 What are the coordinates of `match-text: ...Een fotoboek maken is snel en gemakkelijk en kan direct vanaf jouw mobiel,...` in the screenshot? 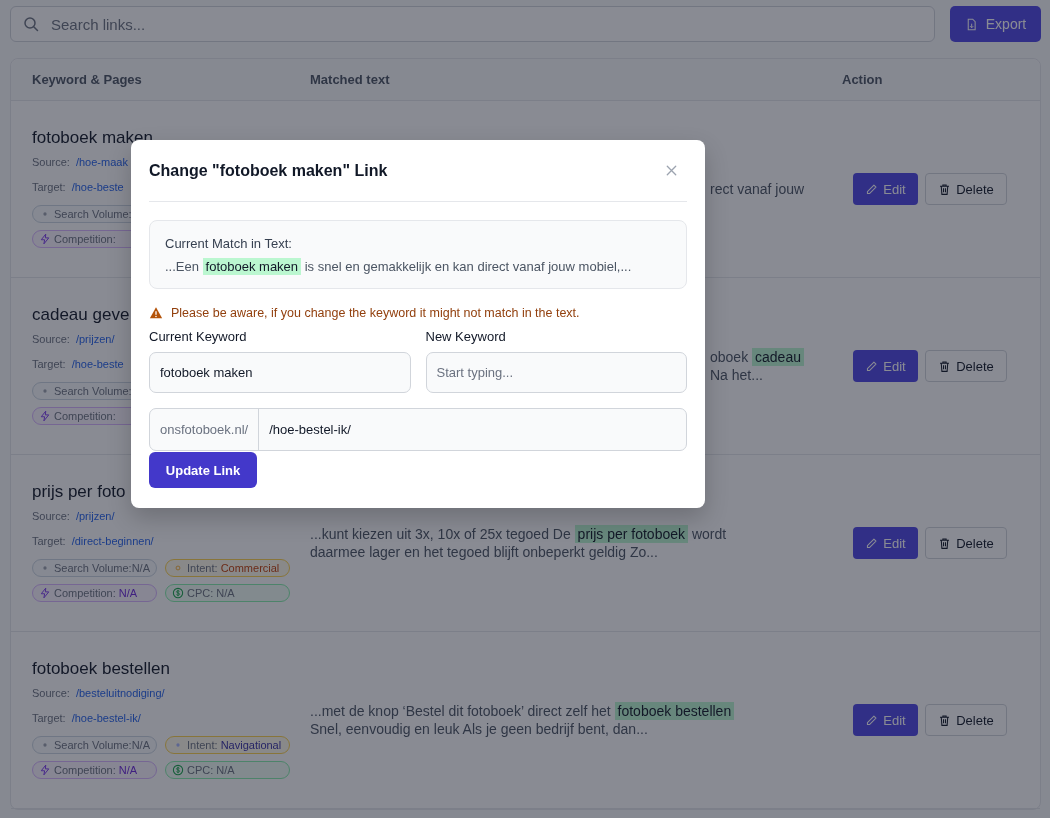 It's located at (399, 266).